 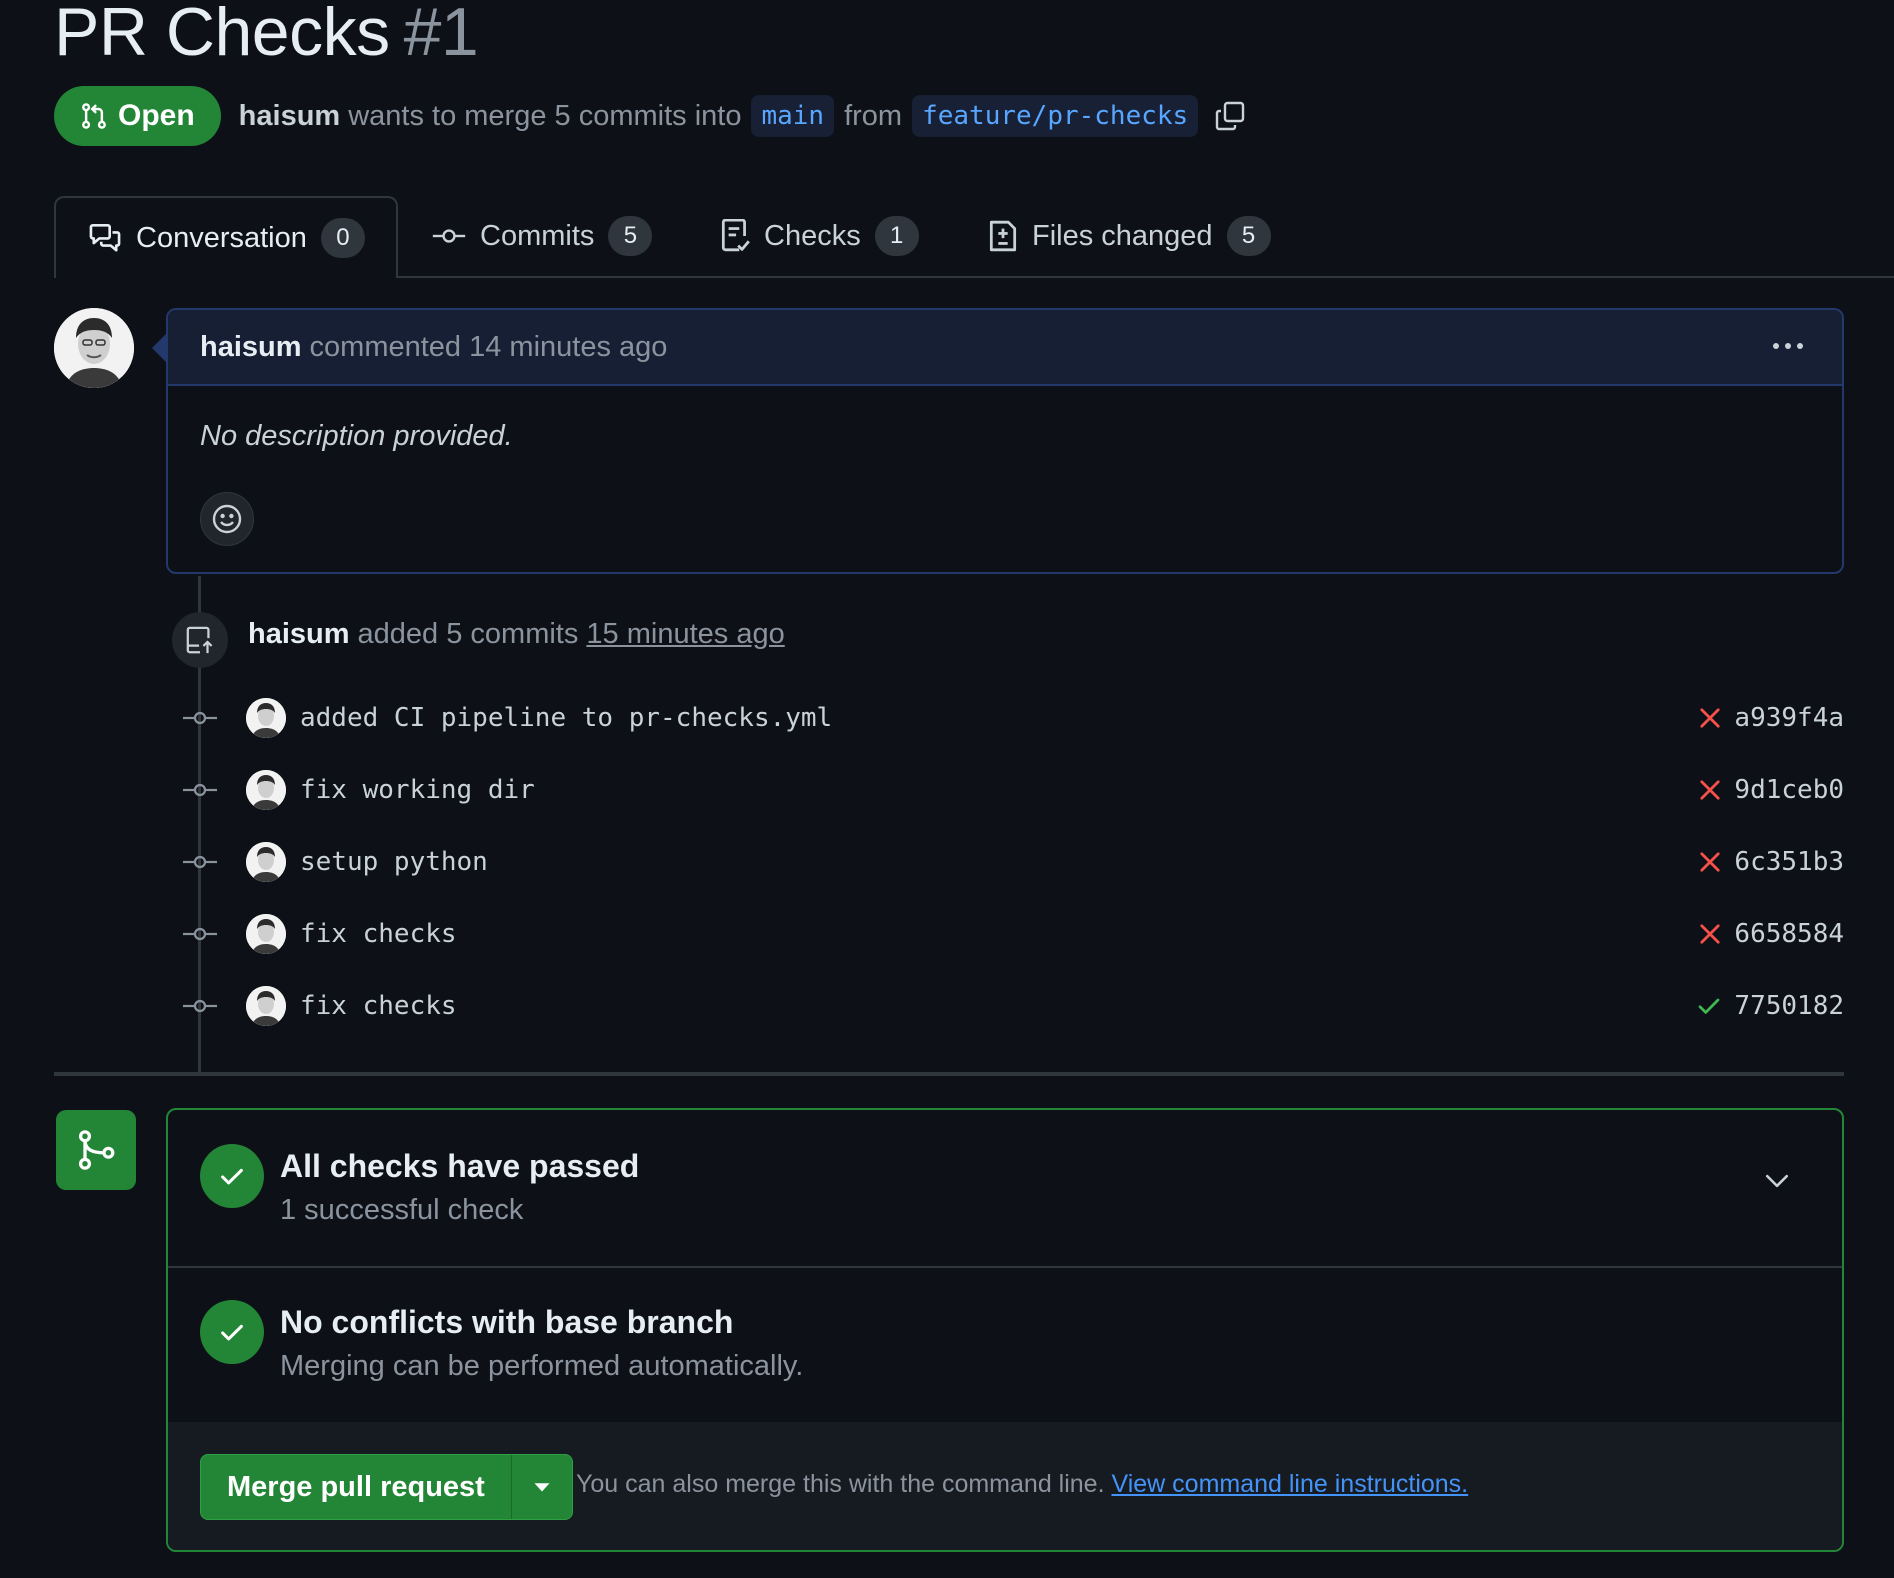 I want to click on commit-sha-link: 9d1ceb0, so click(x=1789, y=790).